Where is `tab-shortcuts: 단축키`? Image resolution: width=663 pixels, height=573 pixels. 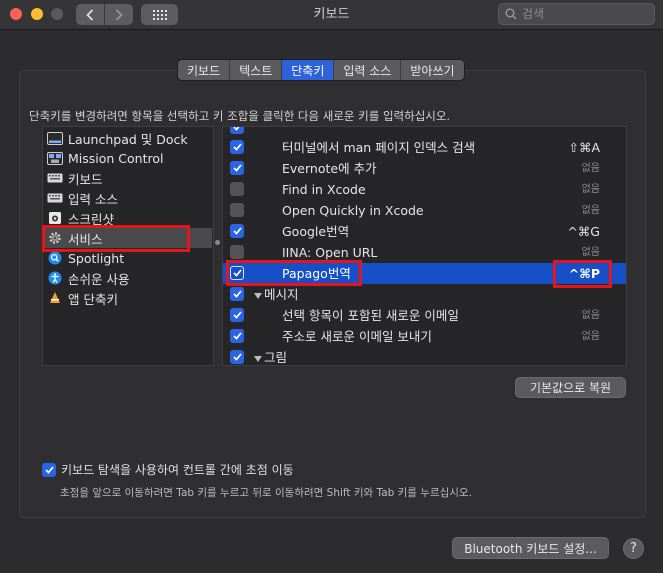
tab-shortcuts: 단축키 is located at coordinates (307, 70).